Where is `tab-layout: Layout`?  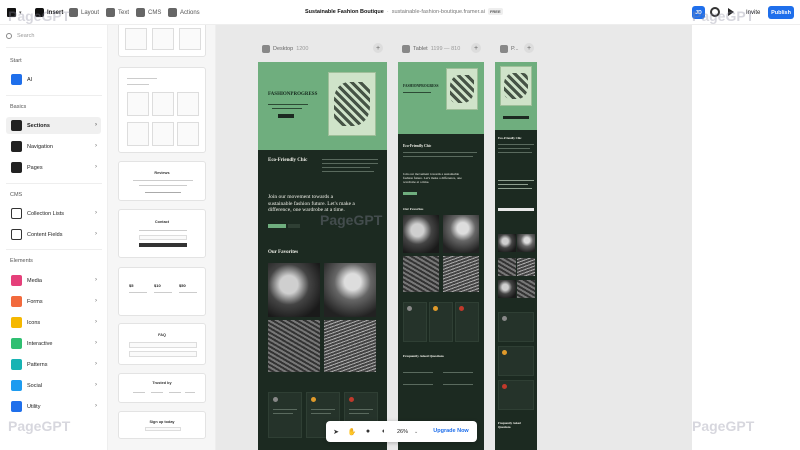 tab-layout: Layout is located at coordinates (84, 12).